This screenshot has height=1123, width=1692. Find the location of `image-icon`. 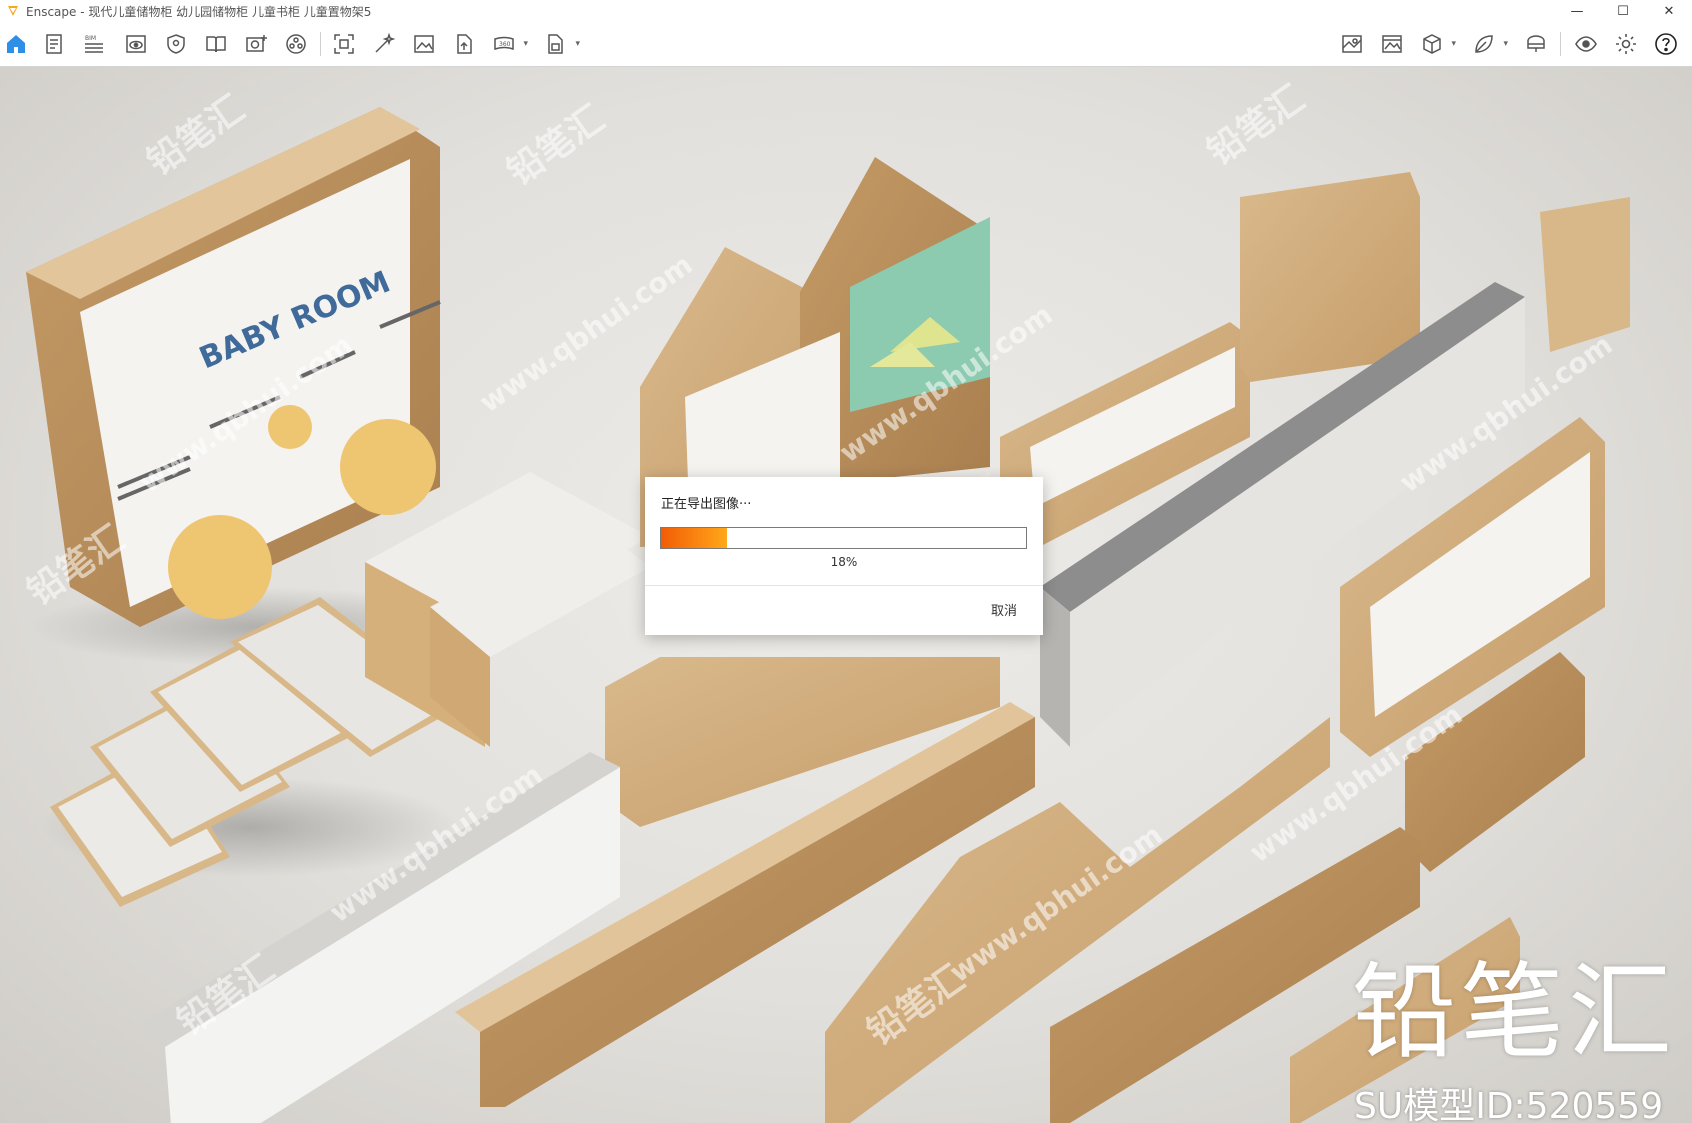

image-icon is located at coordinates (1392, 44).